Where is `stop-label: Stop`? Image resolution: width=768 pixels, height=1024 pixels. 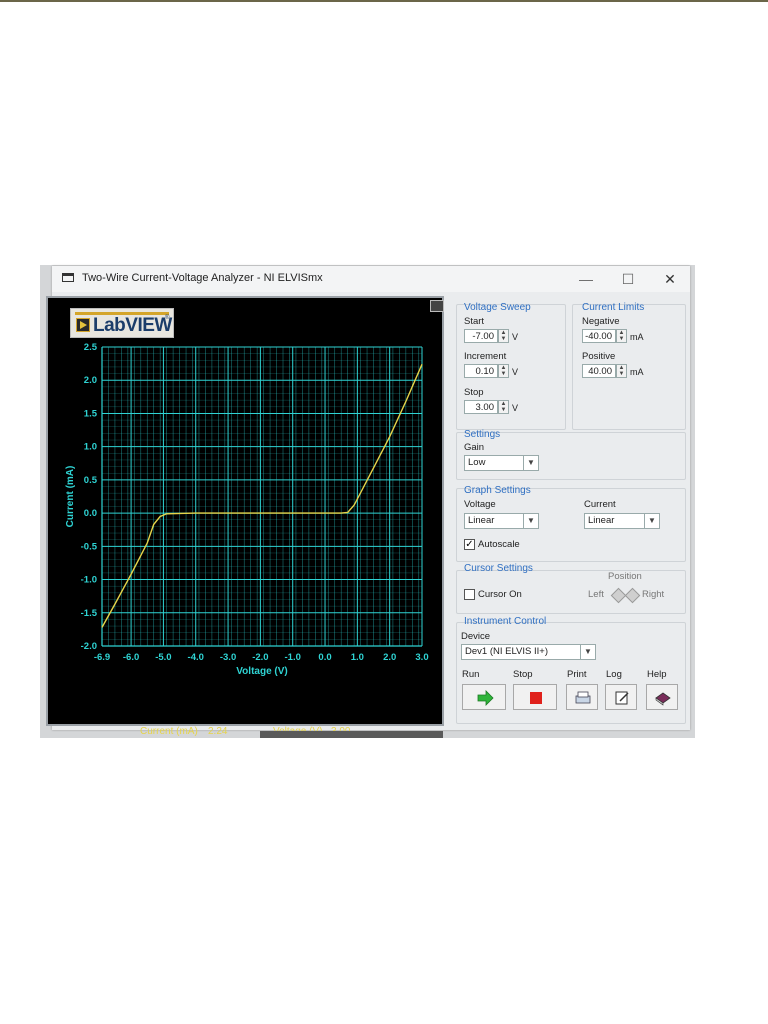
stop-label: Stop is located at coordinates (523, 674).